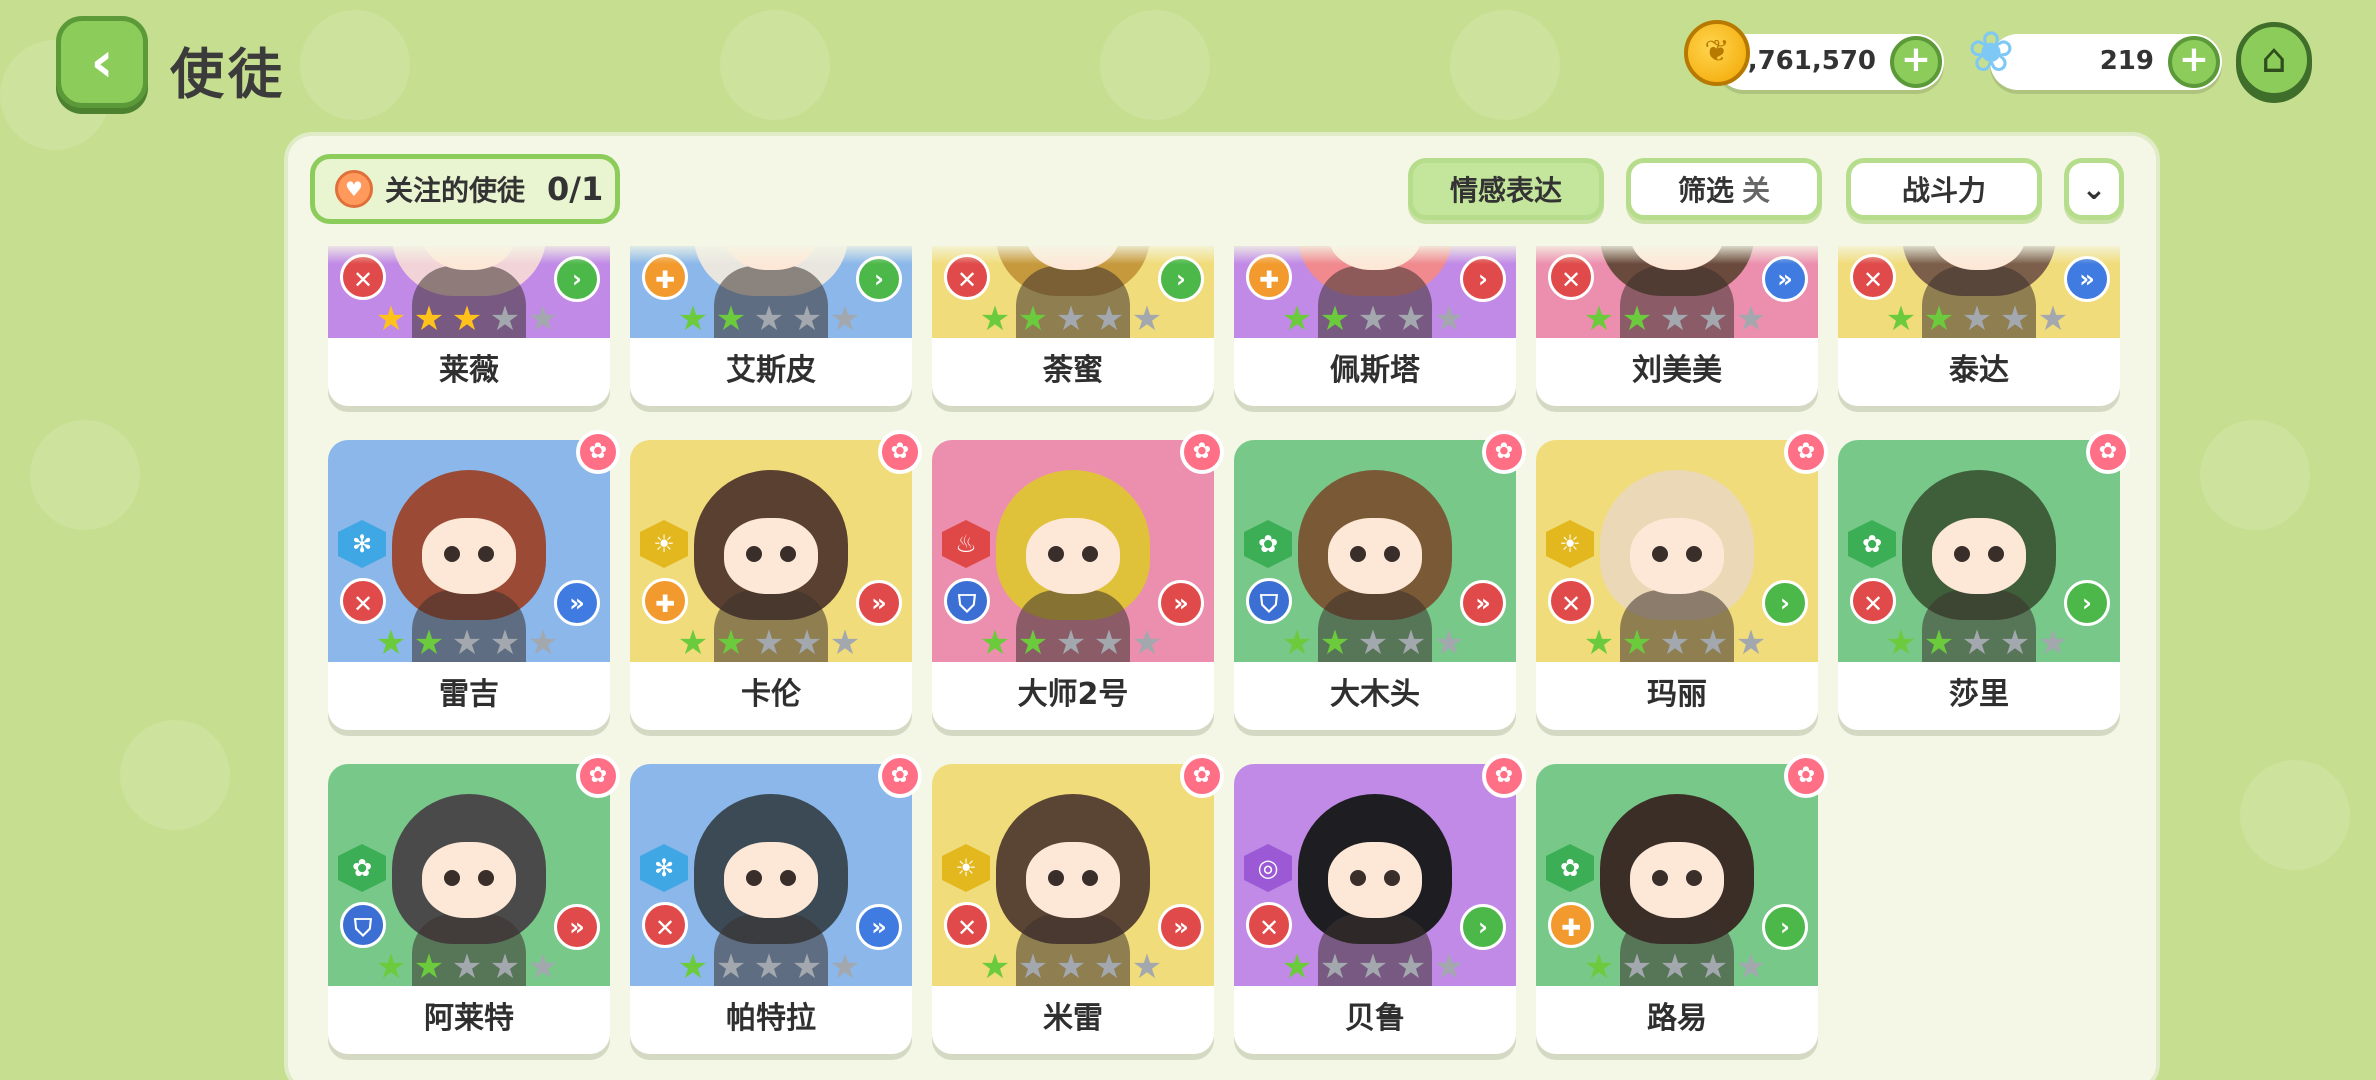  Describe the element at coordinates (102, 62) in the screenshot. I see `back-button: ‹` at that location.